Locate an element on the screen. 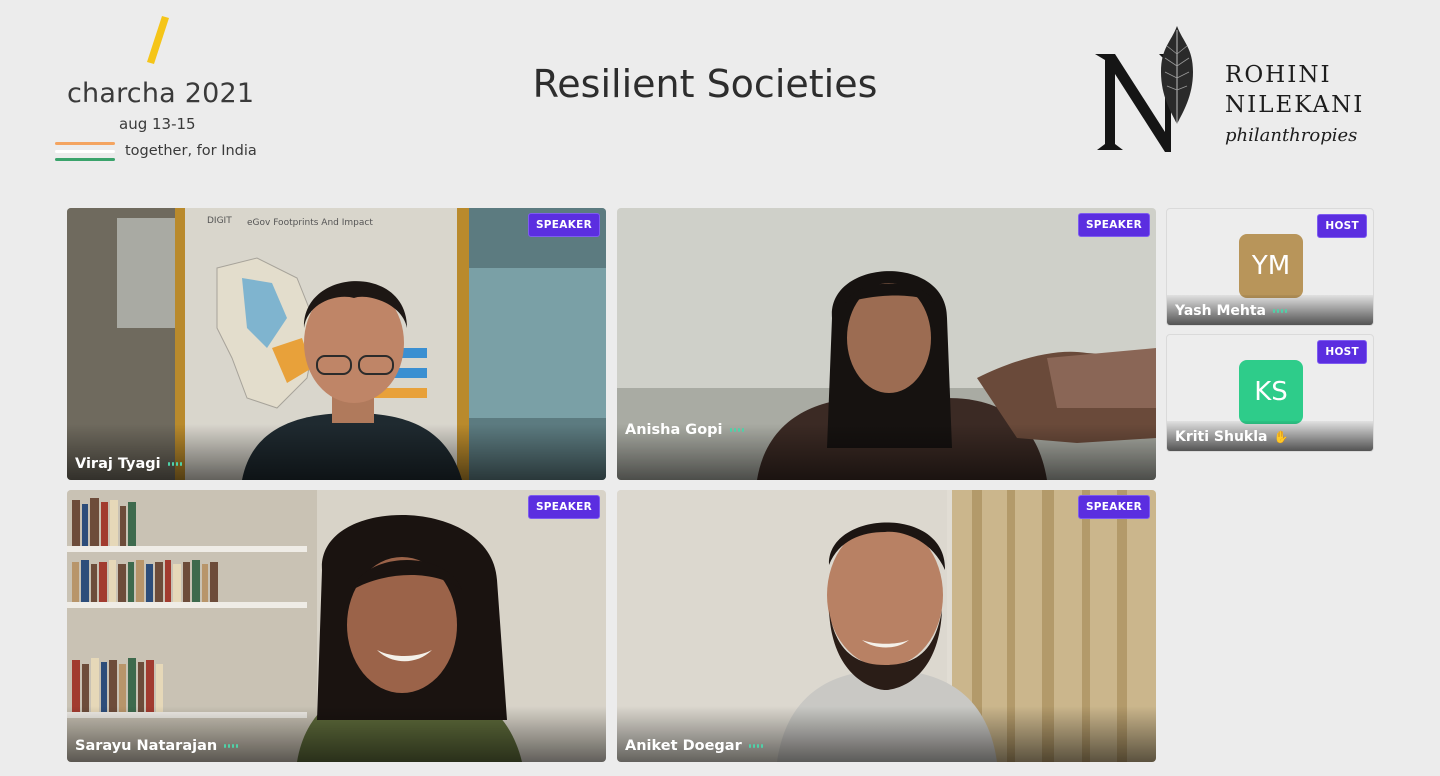 Image resolution: width=1440 pixels, height=776 pixels. participant-name-row: Yash Mehta is located at coordinates (1231, 311).